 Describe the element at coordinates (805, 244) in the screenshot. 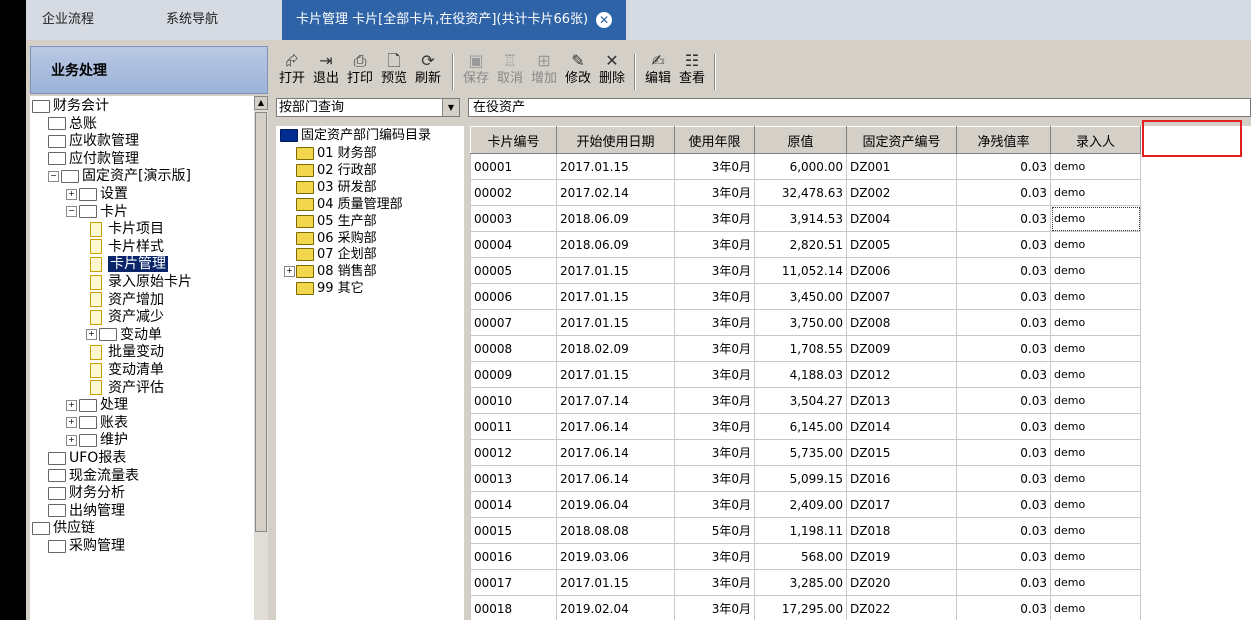

I see `table-row: 00004 2018.06.09 3年0月 2,820.51 DZ005 0.03 demo` at that location.